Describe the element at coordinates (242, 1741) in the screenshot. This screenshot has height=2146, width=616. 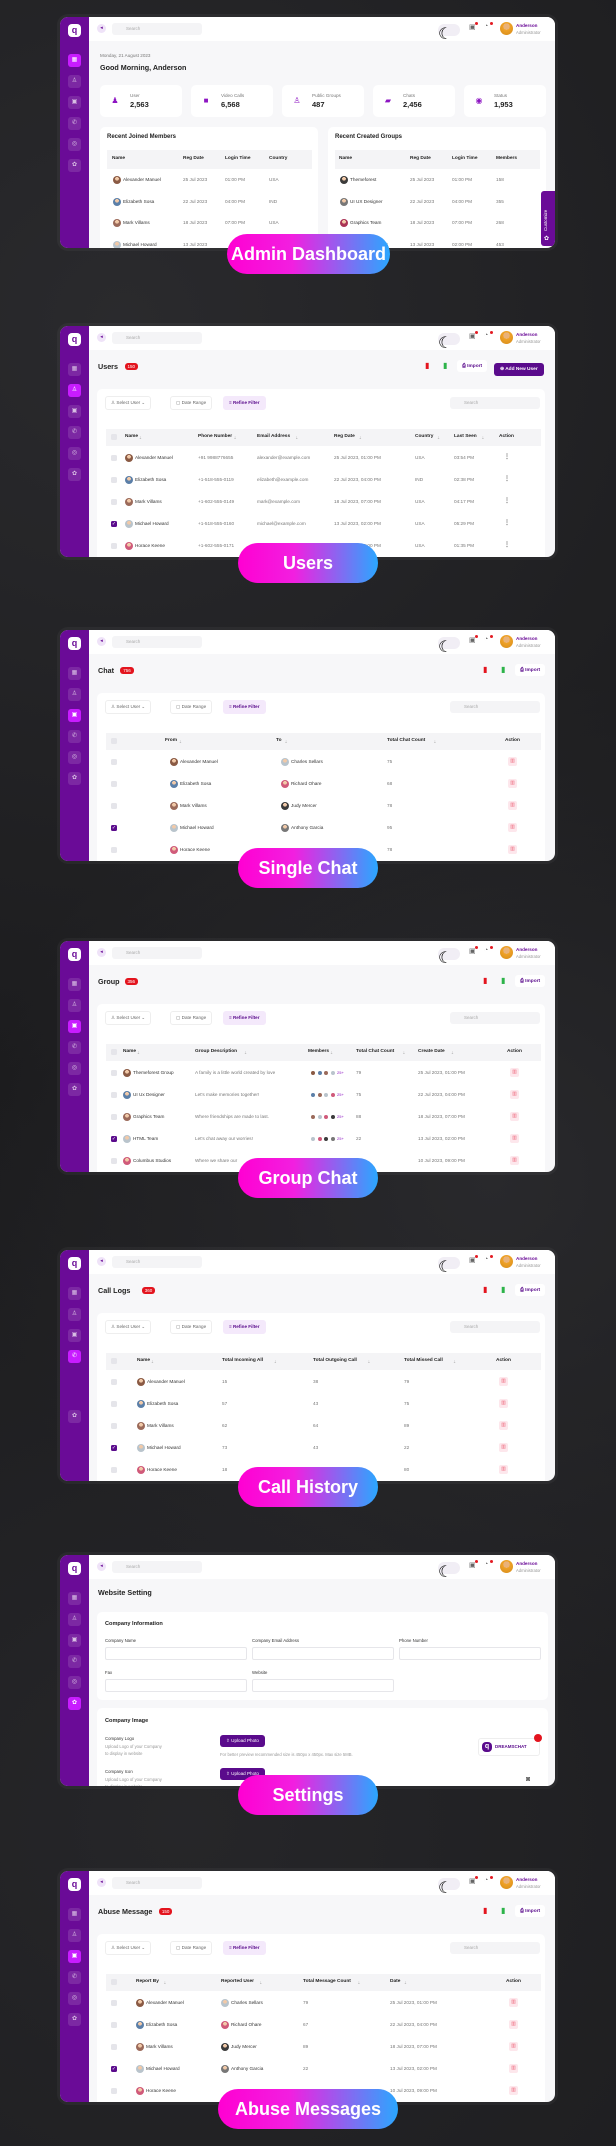
I see `upload-logo-button: ⇧ Upload Photo` at that location.